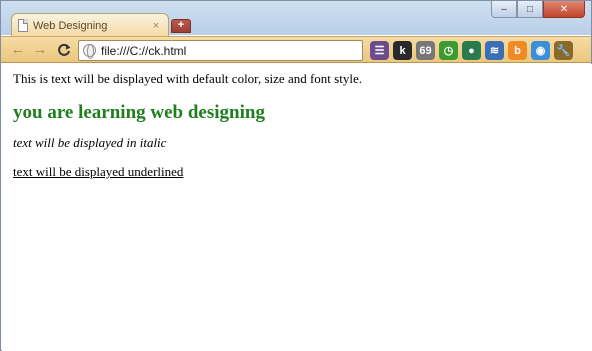  I want to click on page-info-icon, so click(89, 51).